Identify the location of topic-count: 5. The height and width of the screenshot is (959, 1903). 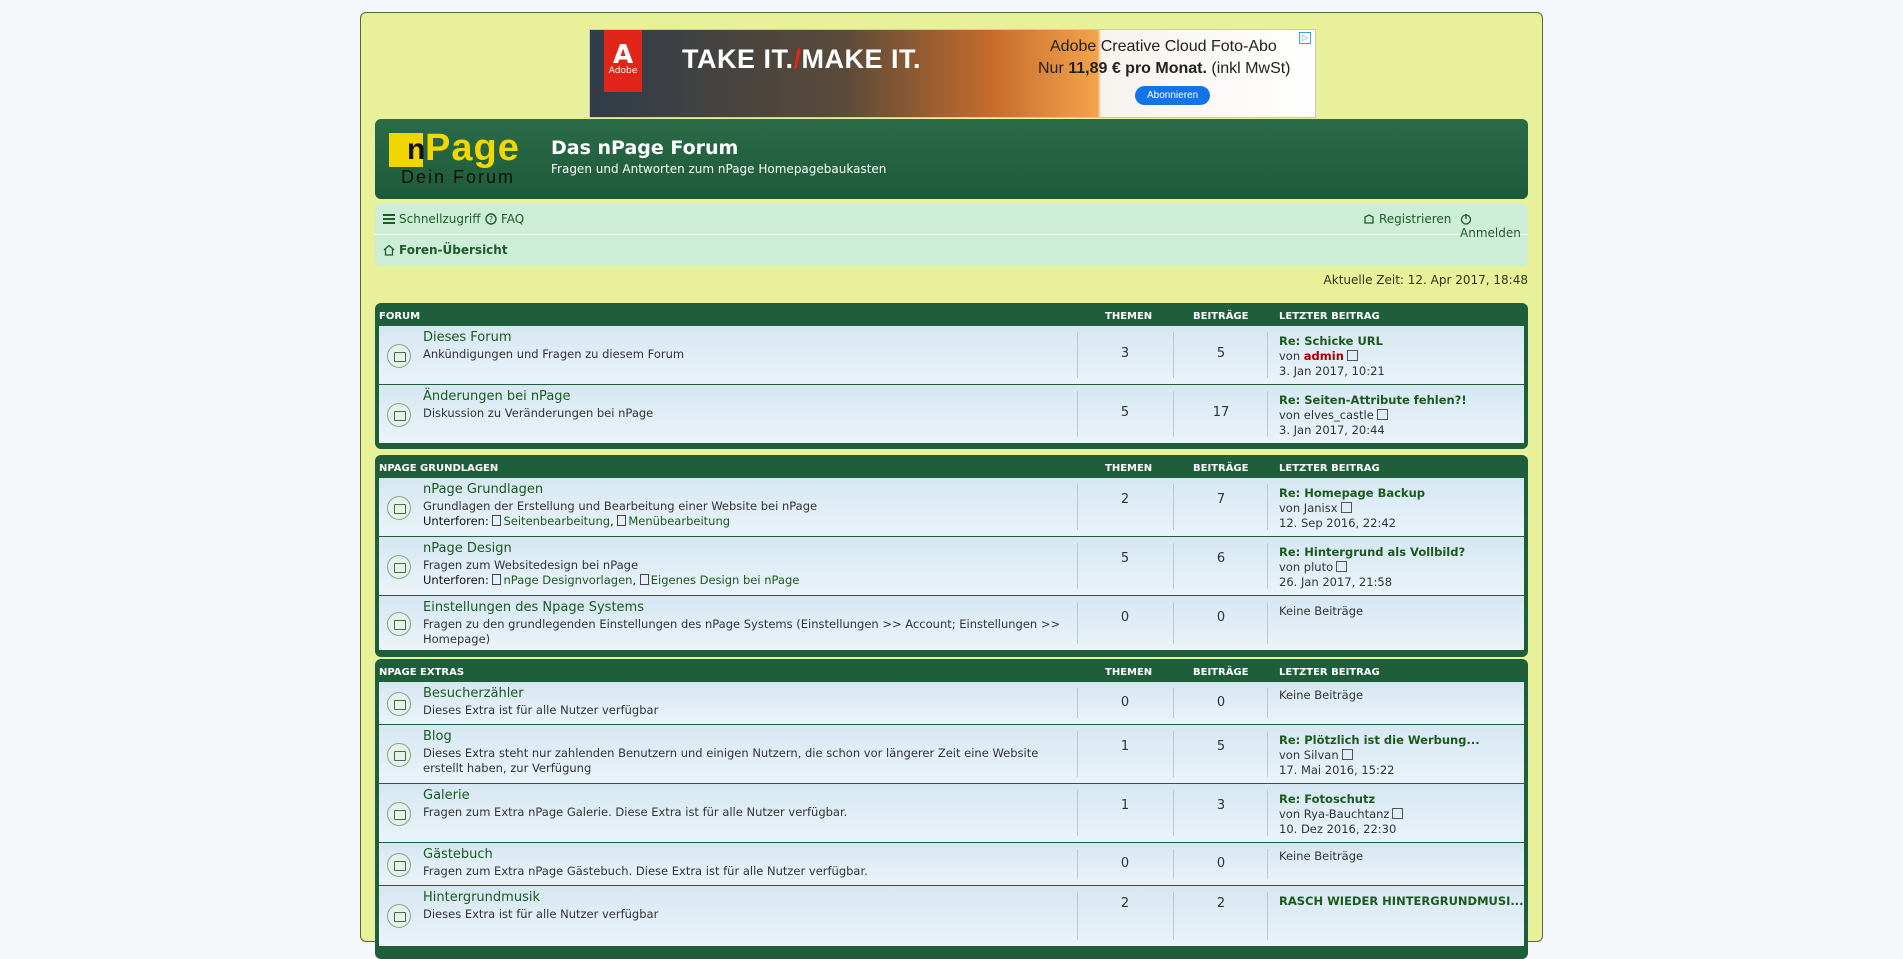
(1125, 412).